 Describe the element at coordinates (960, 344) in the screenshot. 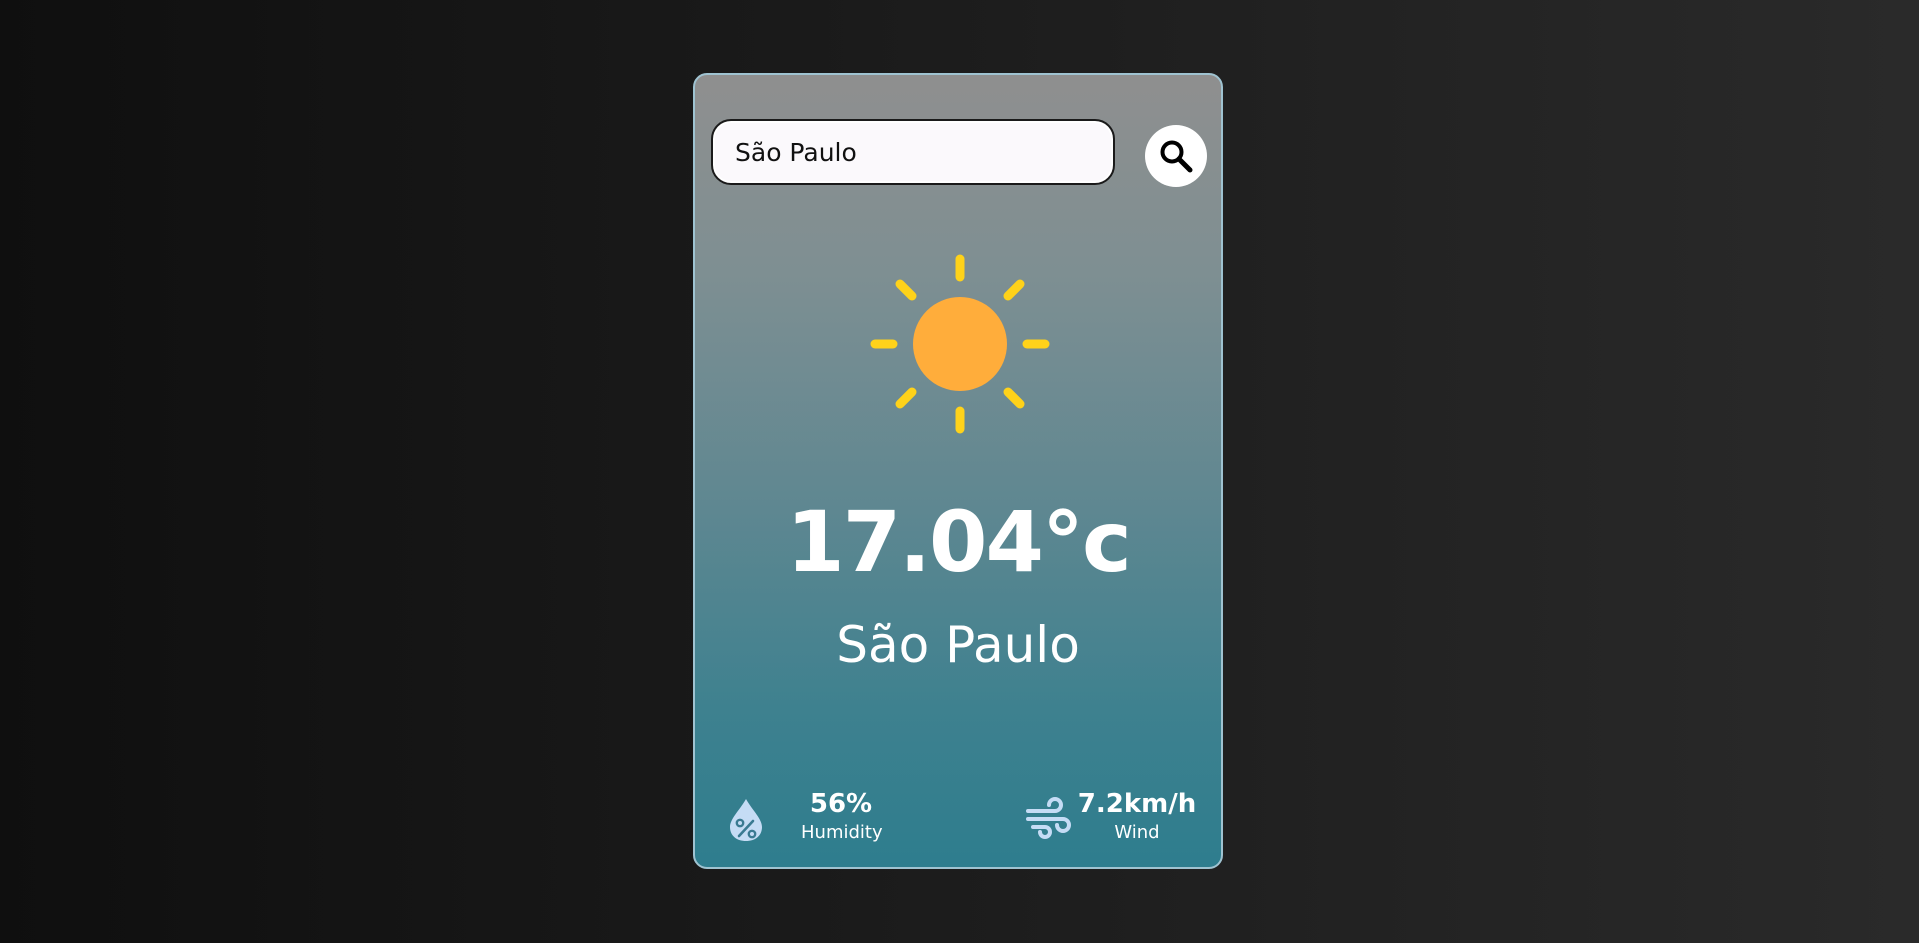

I see `sun-icon` at that location.